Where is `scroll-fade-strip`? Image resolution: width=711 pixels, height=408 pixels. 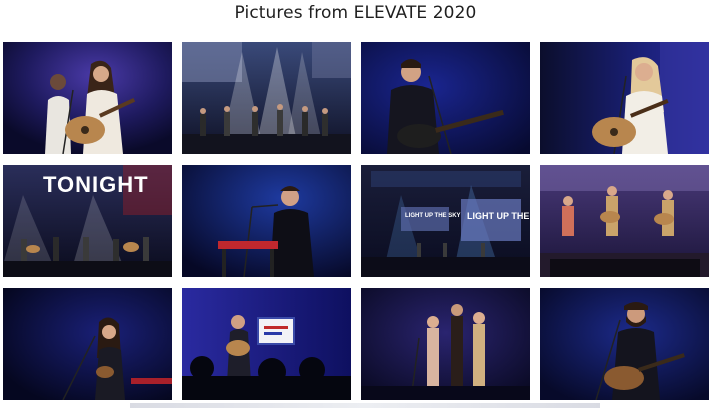 scroll-fade-strip is located at coordinates (365, 405).